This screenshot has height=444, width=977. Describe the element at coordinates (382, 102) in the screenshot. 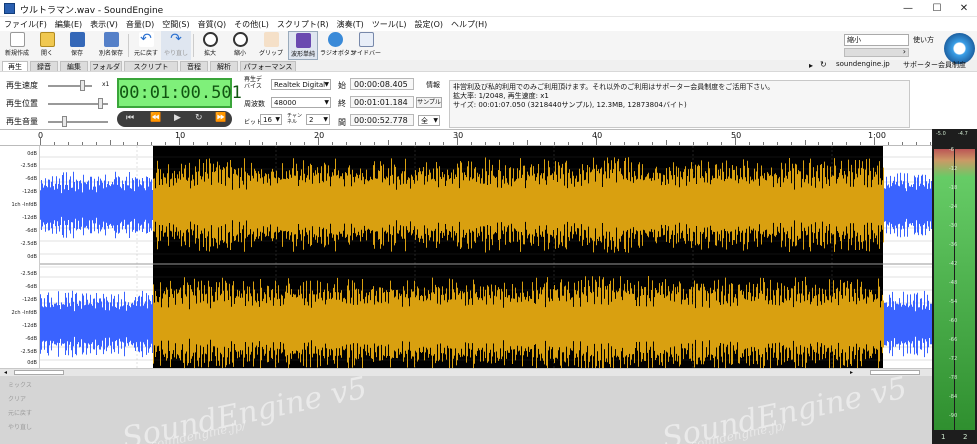

I see `end-time-field: 00:01:01.184` at that location.